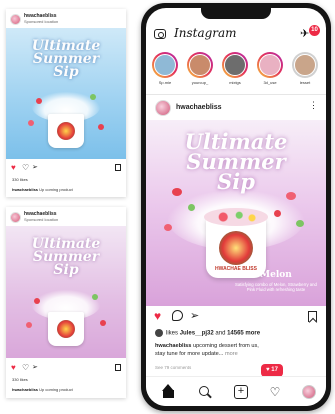 This screenshot has height=414, width=335. I want to click on story-item: Sp.mie, so click(165, 68).